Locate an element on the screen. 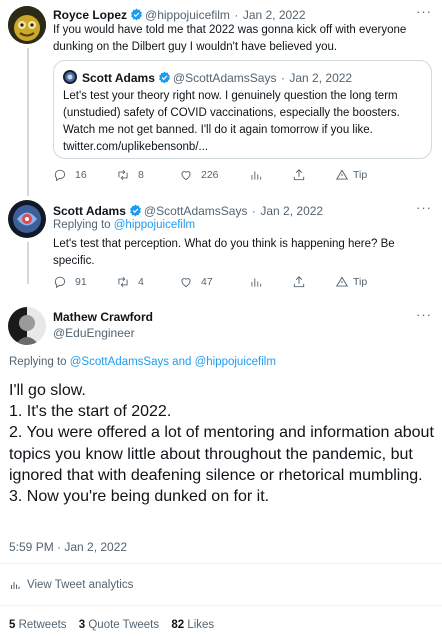  quotes-count: 3 is located at coordinates (82, 625).